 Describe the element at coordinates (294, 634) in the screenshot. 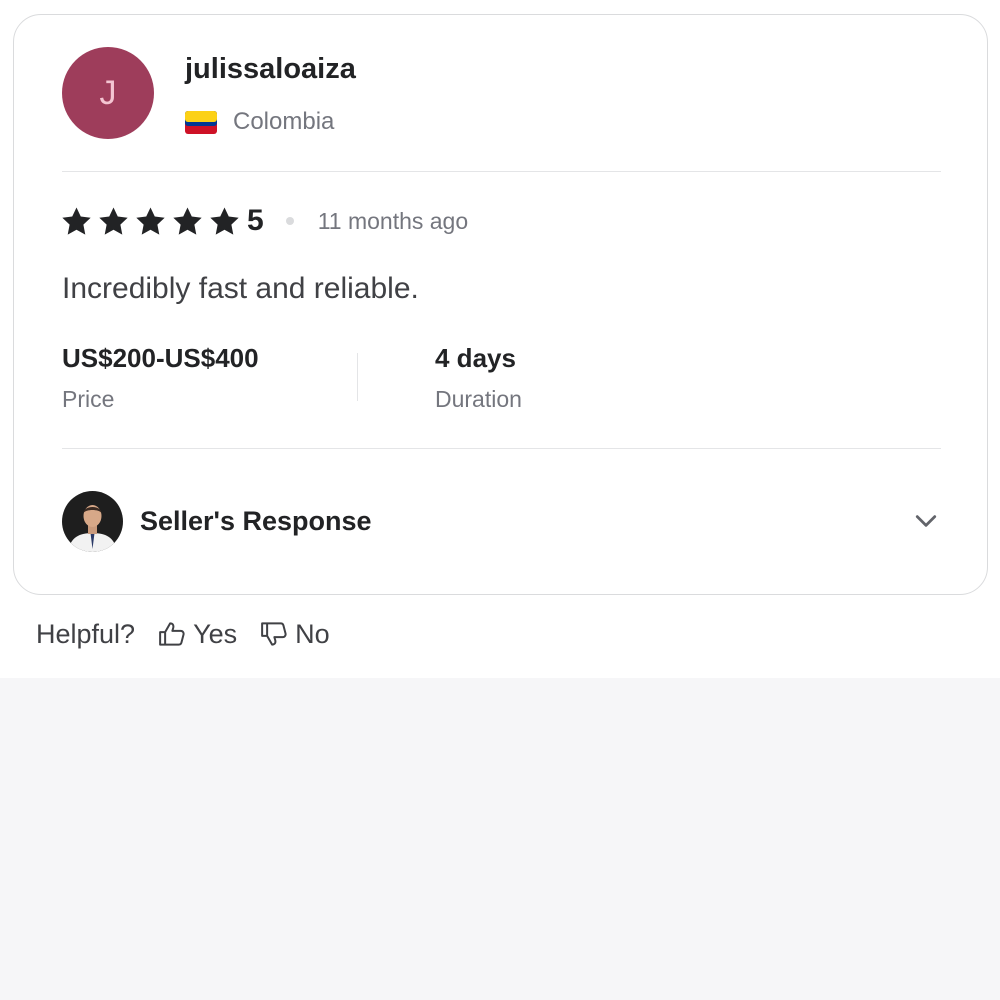

I see `helpful-no-button: No` at that location.